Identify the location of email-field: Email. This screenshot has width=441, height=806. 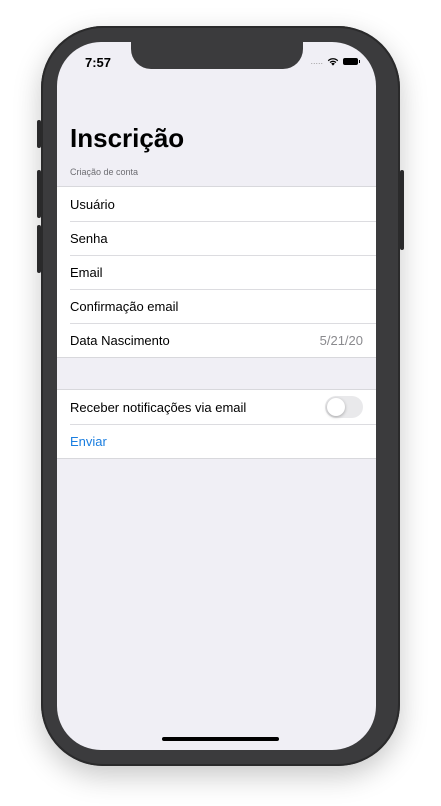
(216, 272).